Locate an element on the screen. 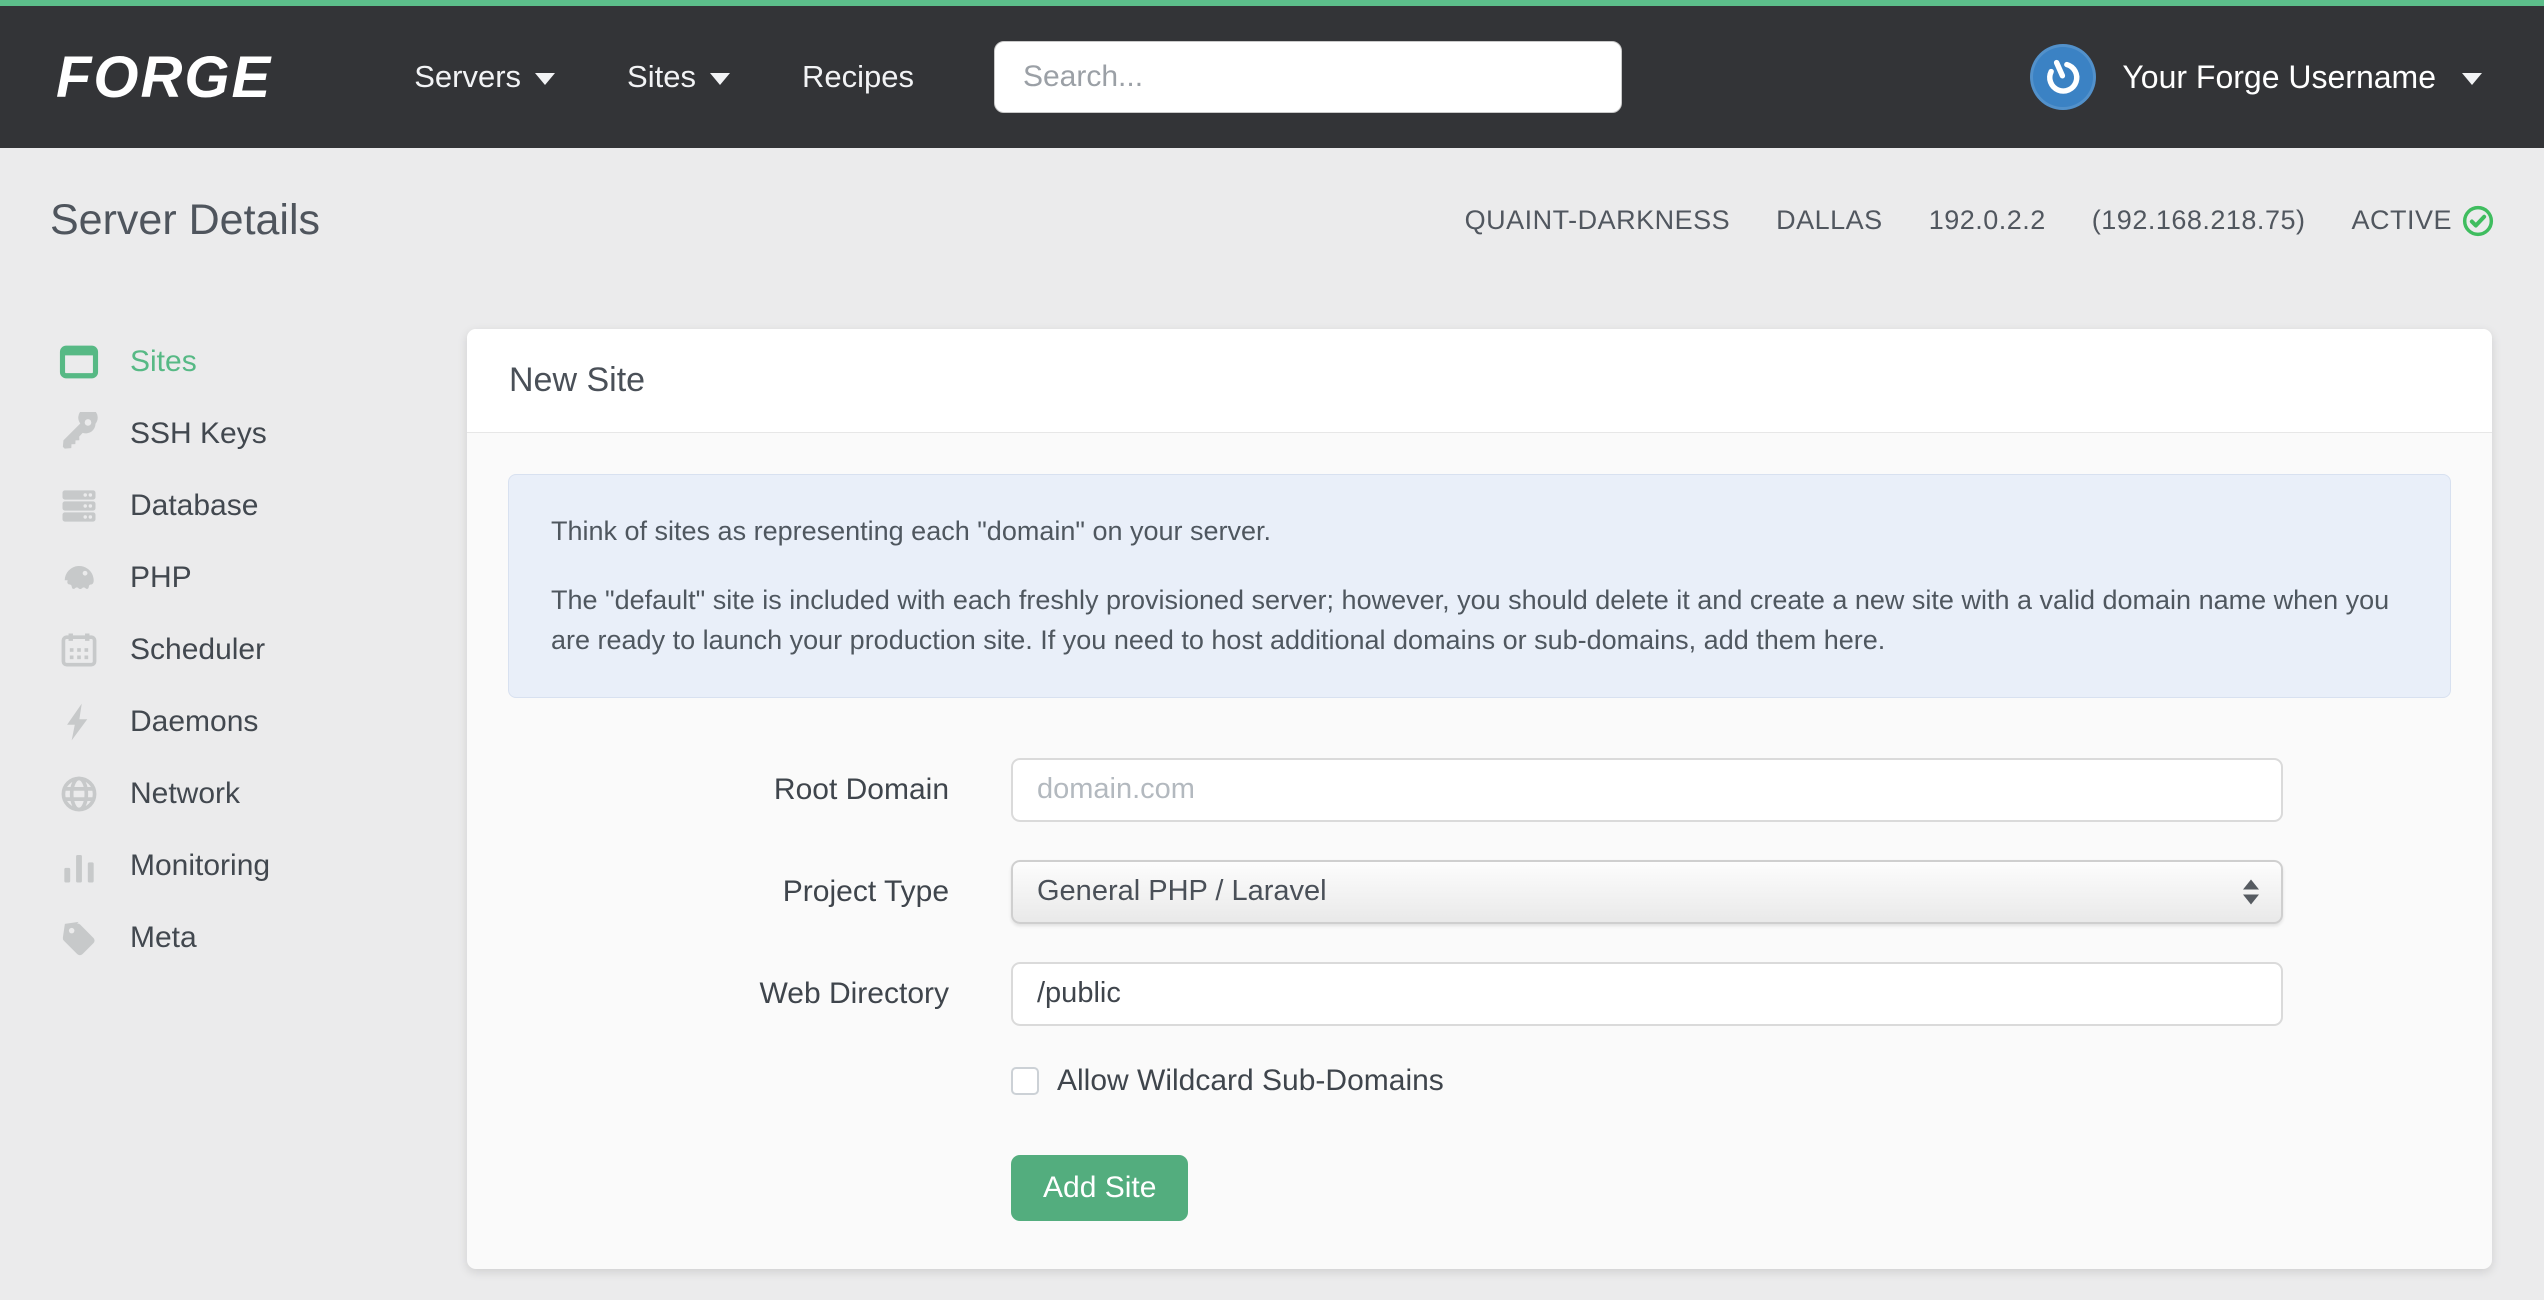 This screenshot has width=2544, height=1300. form-row-root-domain: Root Domain is located at coordinates (1479, 789).